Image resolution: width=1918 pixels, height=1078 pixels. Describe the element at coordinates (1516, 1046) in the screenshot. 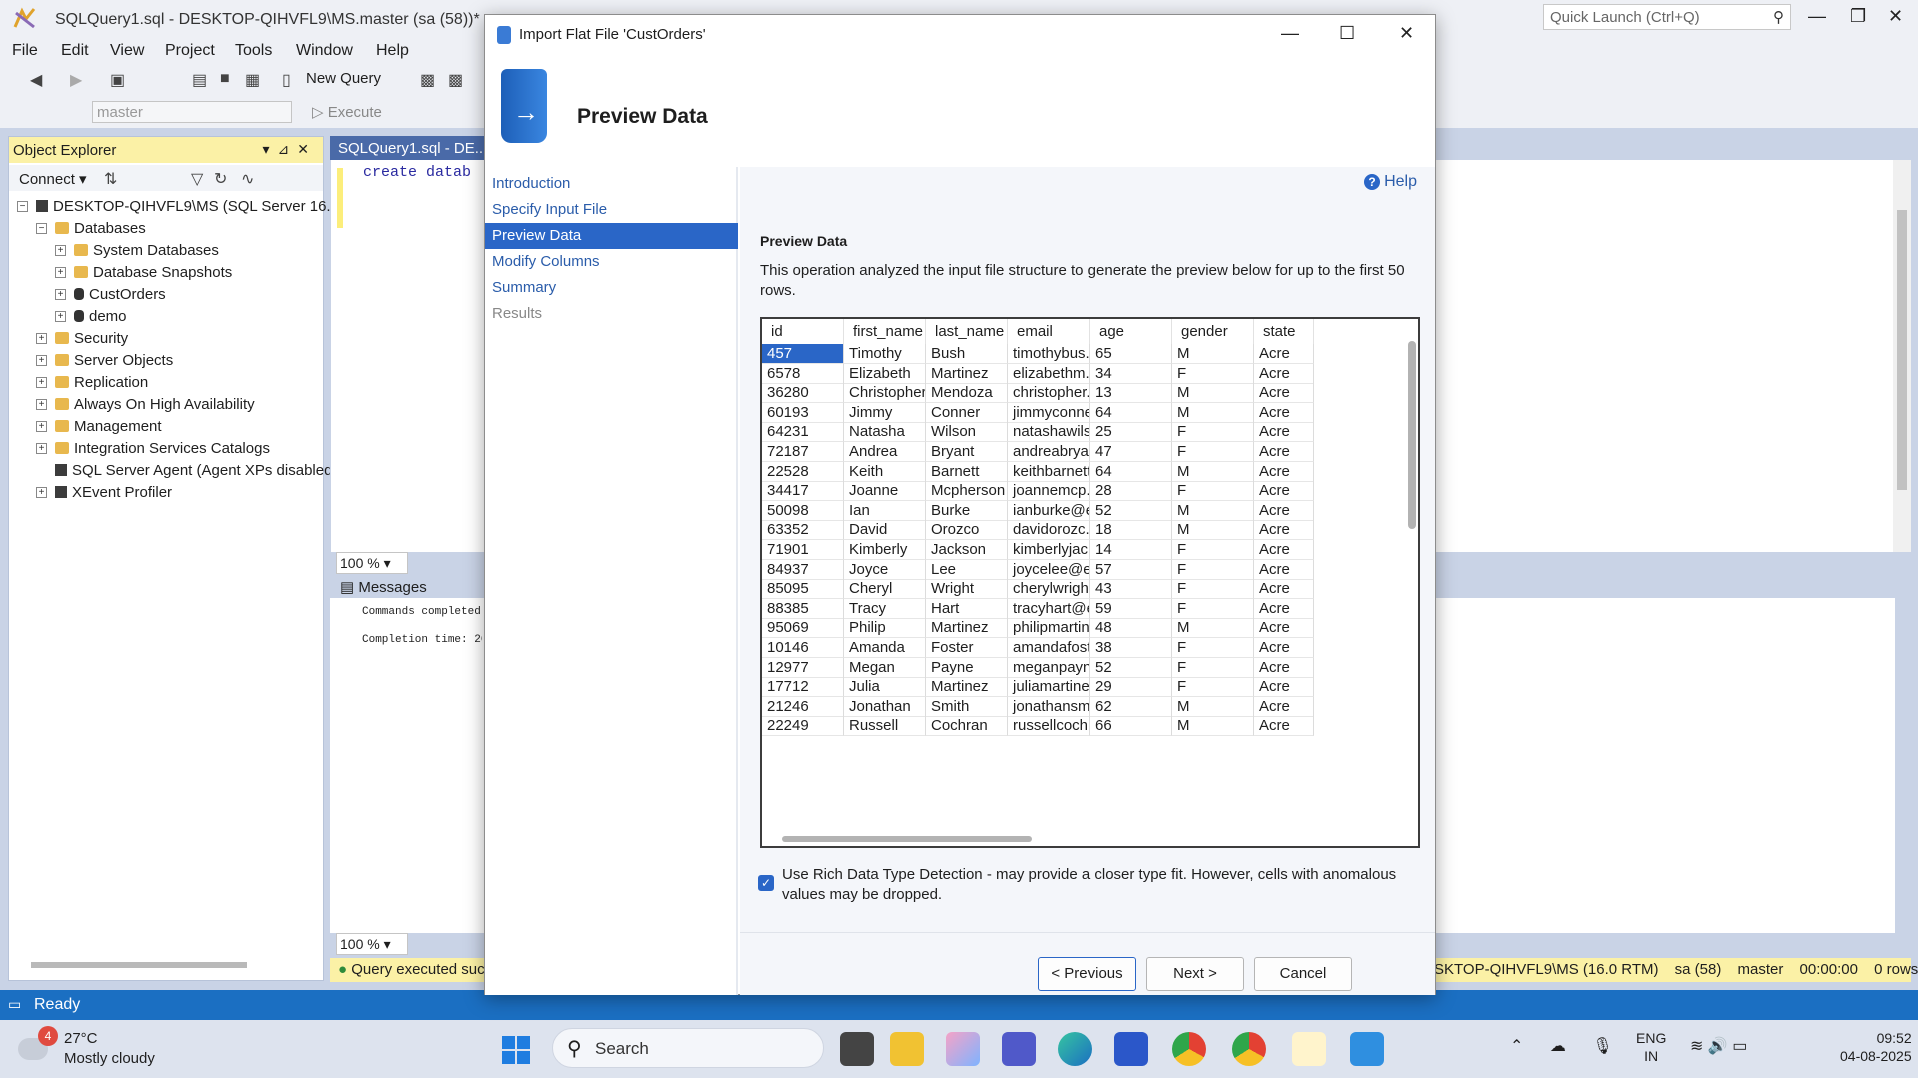

I see `chevron-up-icon: ⌃` at that location.